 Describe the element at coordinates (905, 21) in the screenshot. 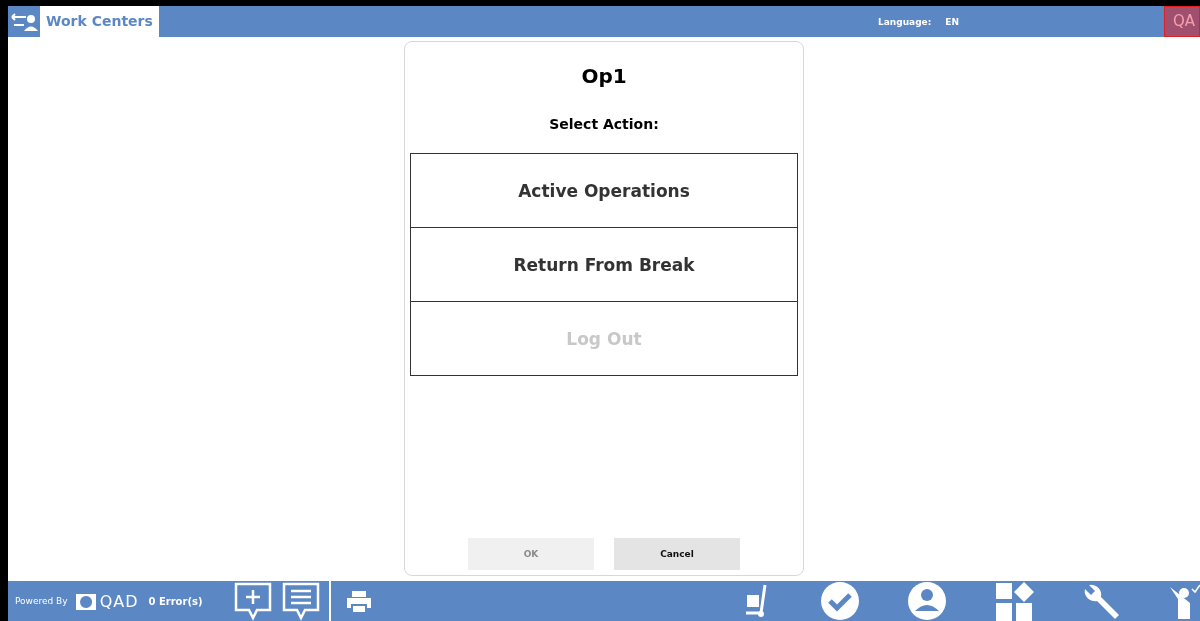

I see `language-label: Language:` at that location.